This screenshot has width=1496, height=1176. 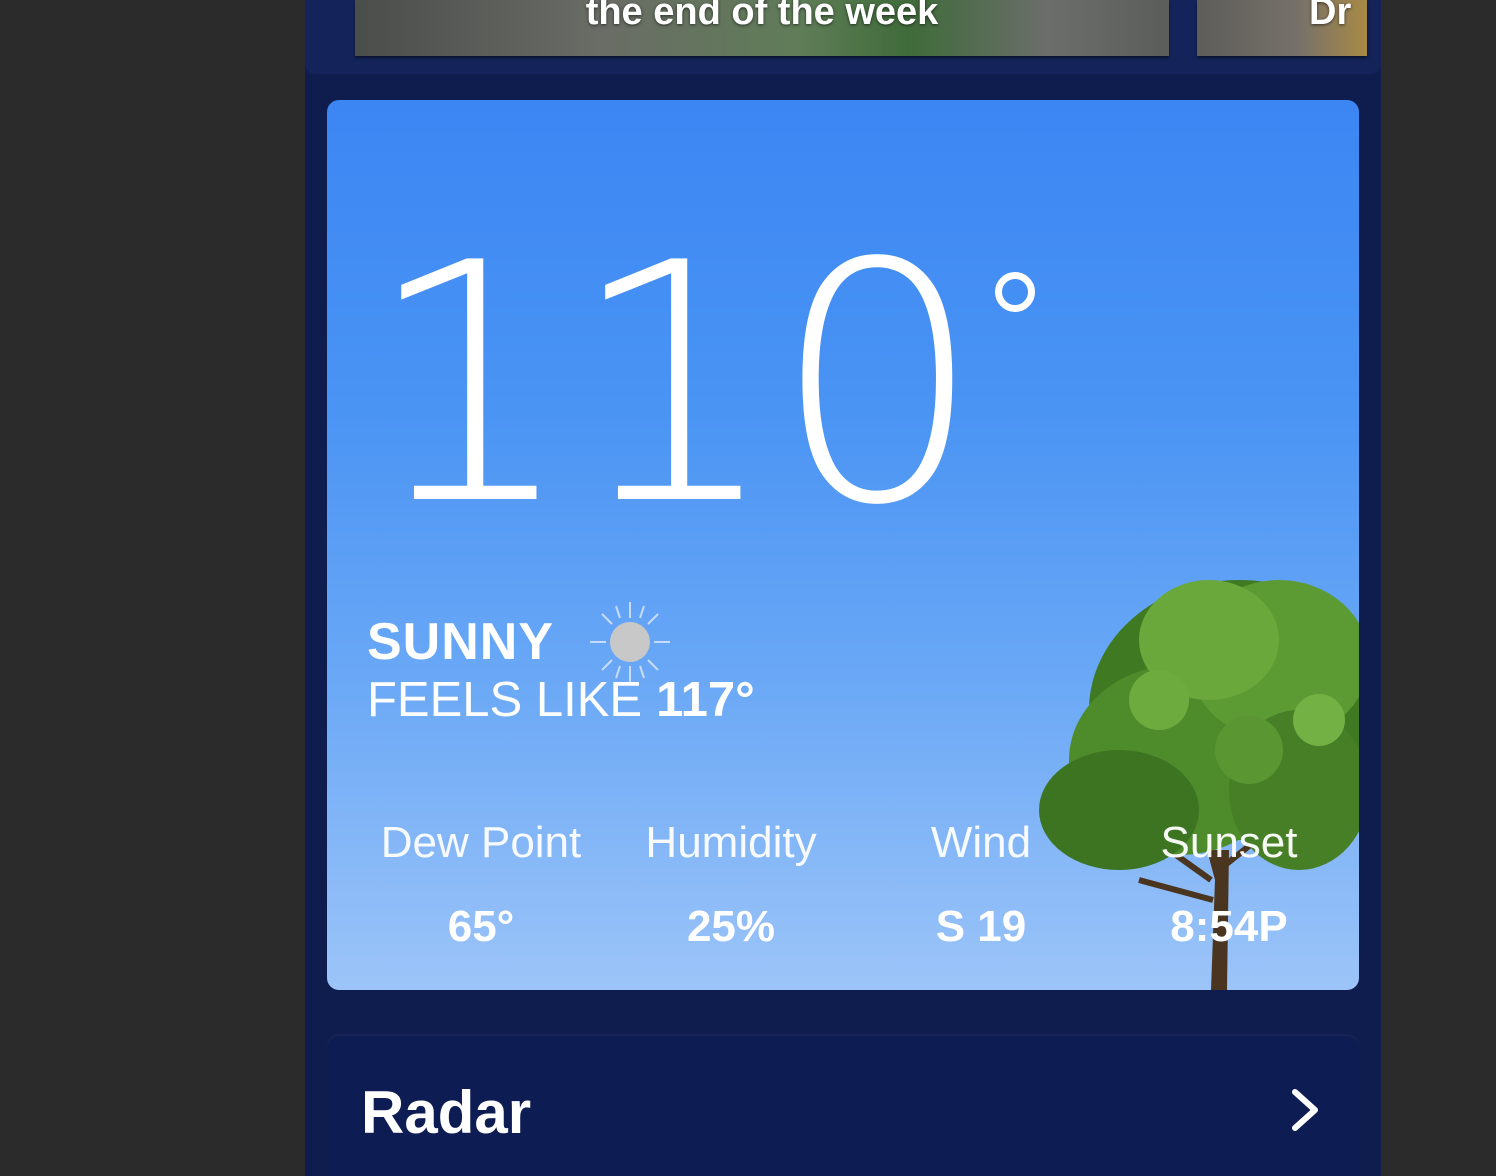 What do you see at coordinates (700, 385) in the screenshot?
I see `current-temperature: 110` at bounding box center [700, 385].